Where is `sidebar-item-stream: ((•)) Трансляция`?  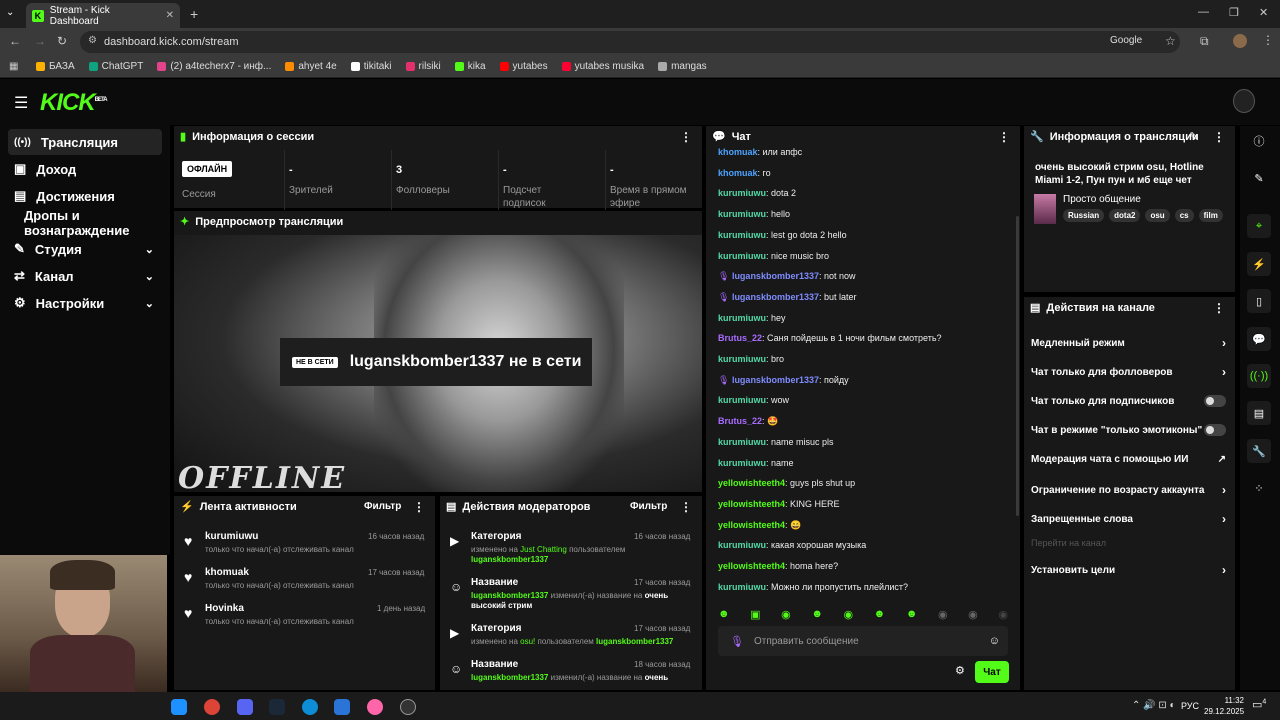
sidebar-item-stream: ((•)) Трансляция is located at coordinates (85, 142).